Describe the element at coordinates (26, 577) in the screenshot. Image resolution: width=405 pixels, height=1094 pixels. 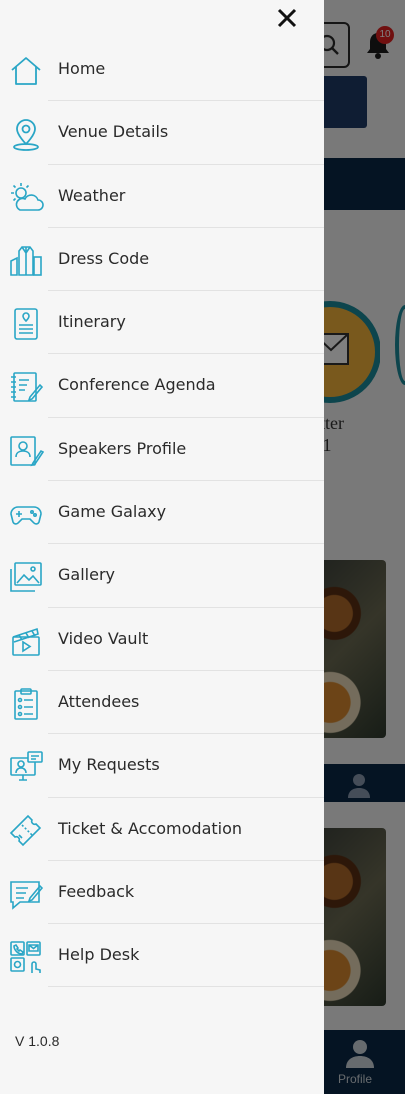
I see `gallery-icon` at that location.